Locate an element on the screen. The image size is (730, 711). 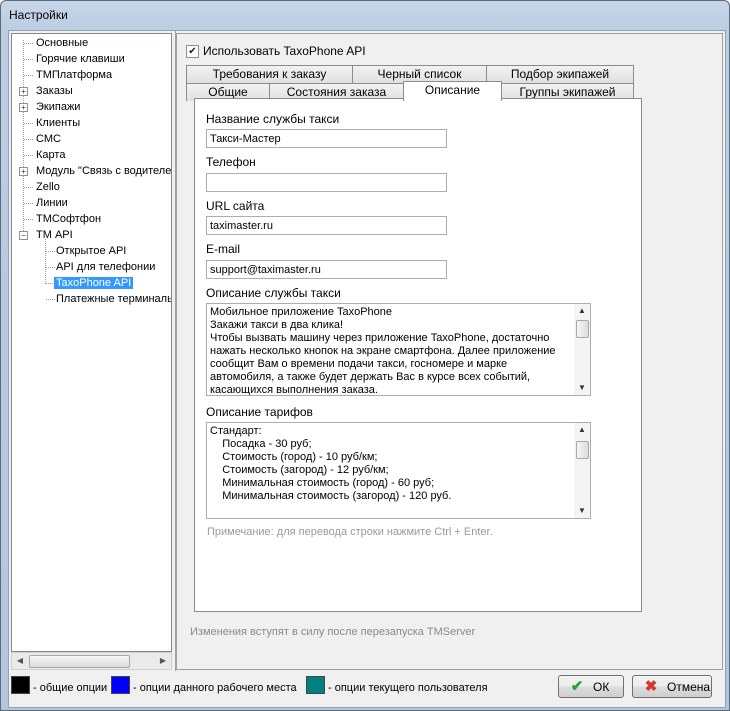
tree-item-open-api: Открытое API is located at coordinates (91, 251).